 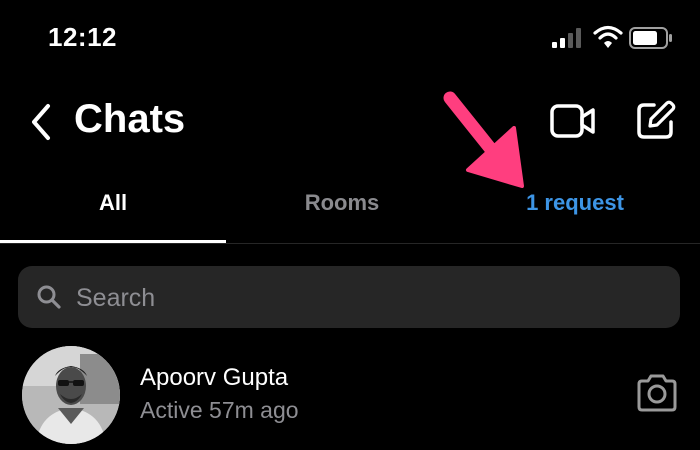 I want to click on battery-icon, so click(x=650, y=38).